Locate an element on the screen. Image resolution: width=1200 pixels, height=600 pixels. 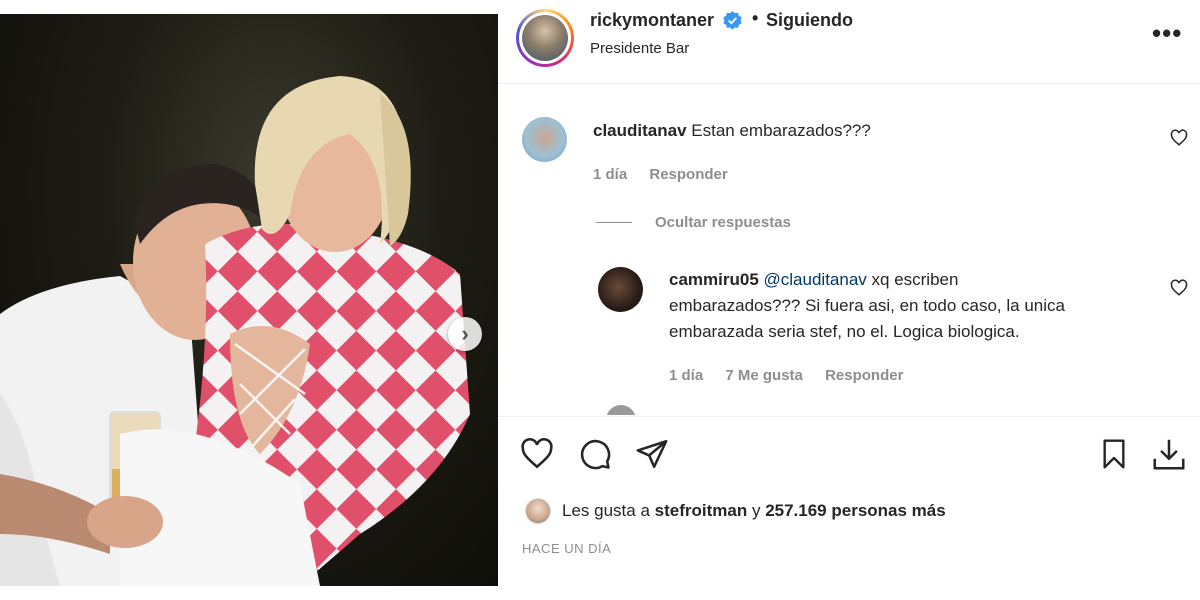
author-avatar-image is located at coordinates (545, 38).